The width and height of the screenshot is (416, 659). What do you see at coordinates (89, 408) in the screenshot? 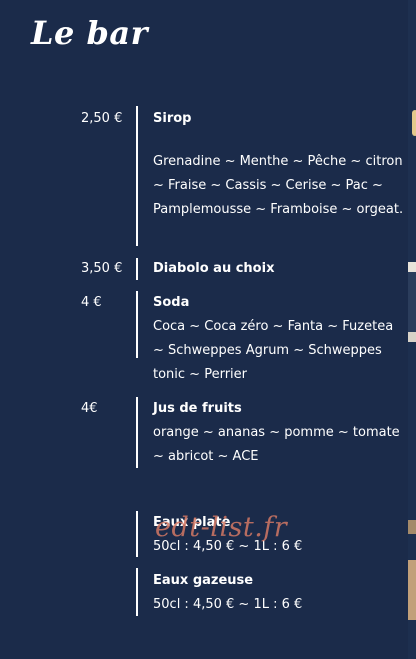
I see `jus-price: 4€` at bounding box center [89, 408].